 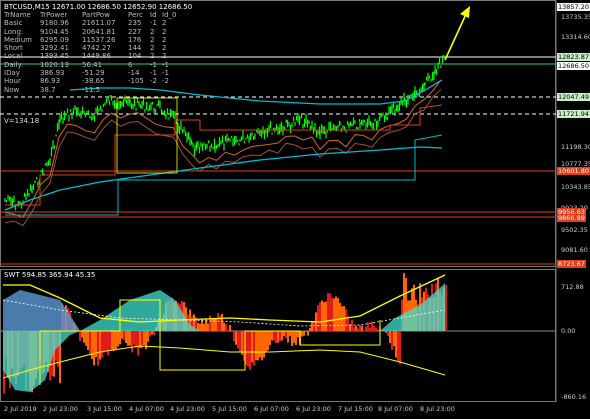 What do you see at coordinates (22, 121) in the screenshot?
I see `stats-footer: V=134.18` at bounding box center [22, 121].